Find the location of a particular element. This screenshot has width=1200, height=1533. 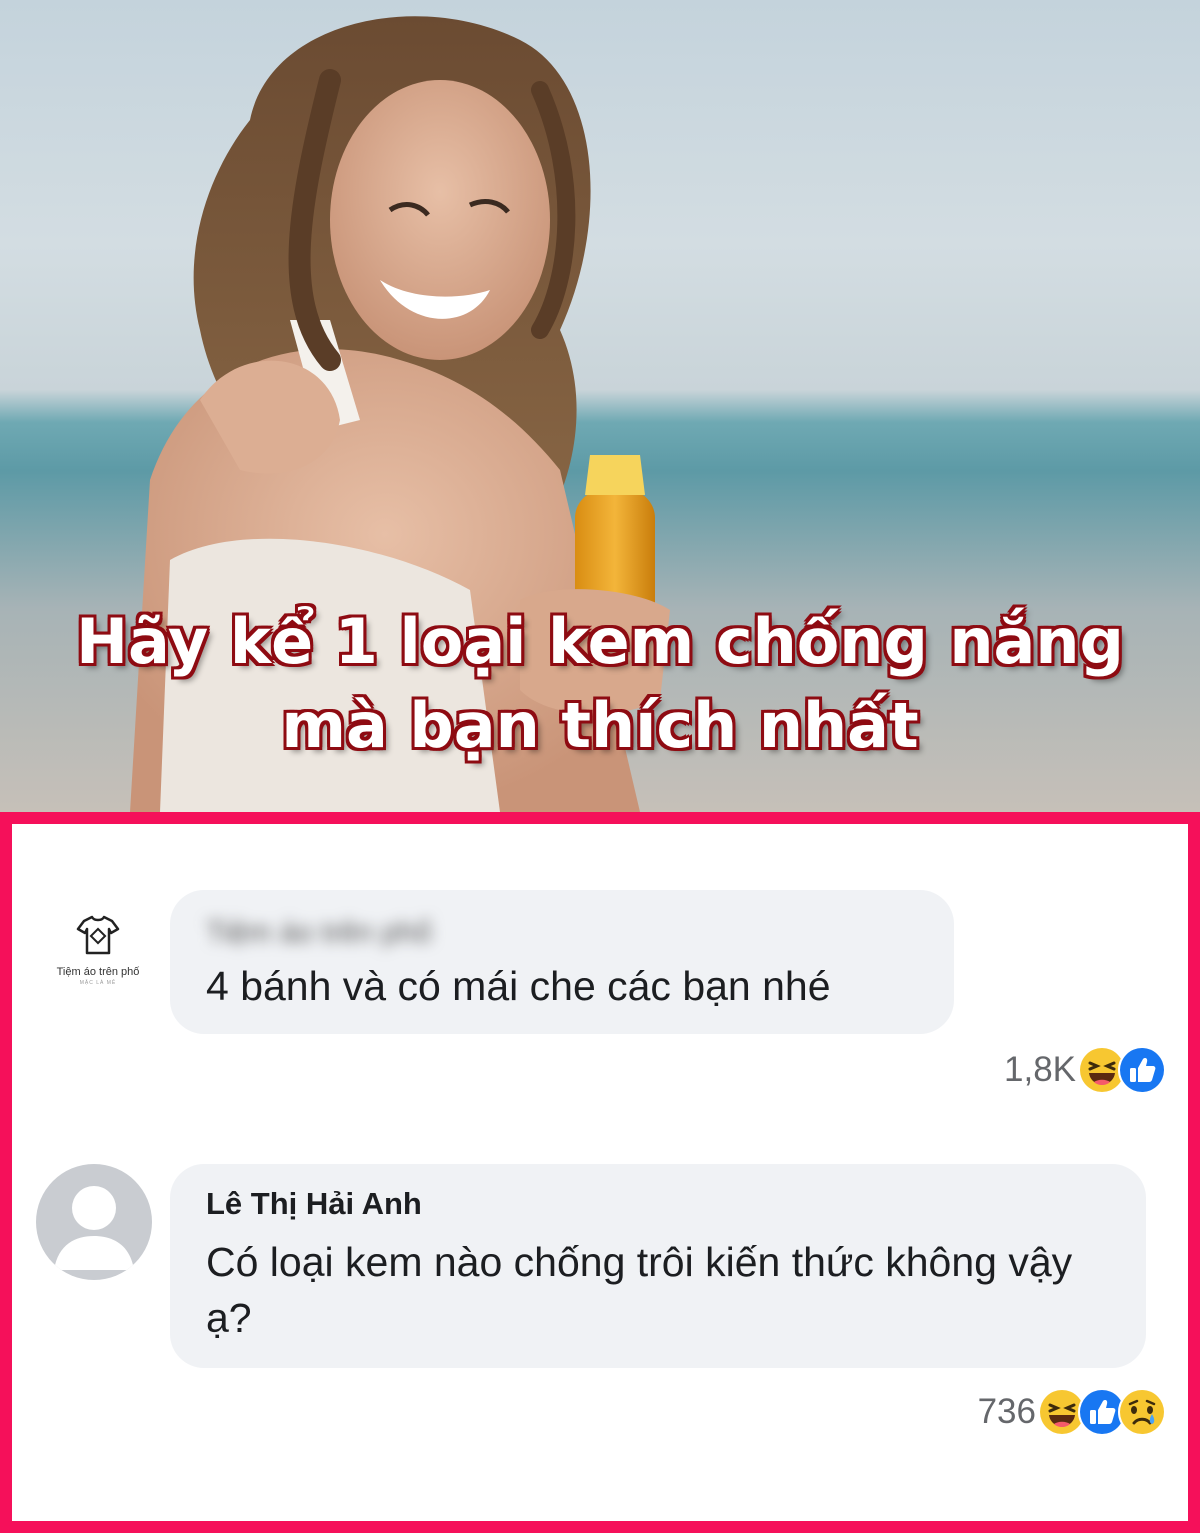

sad-icon is located at coordinates (1142, 1412).